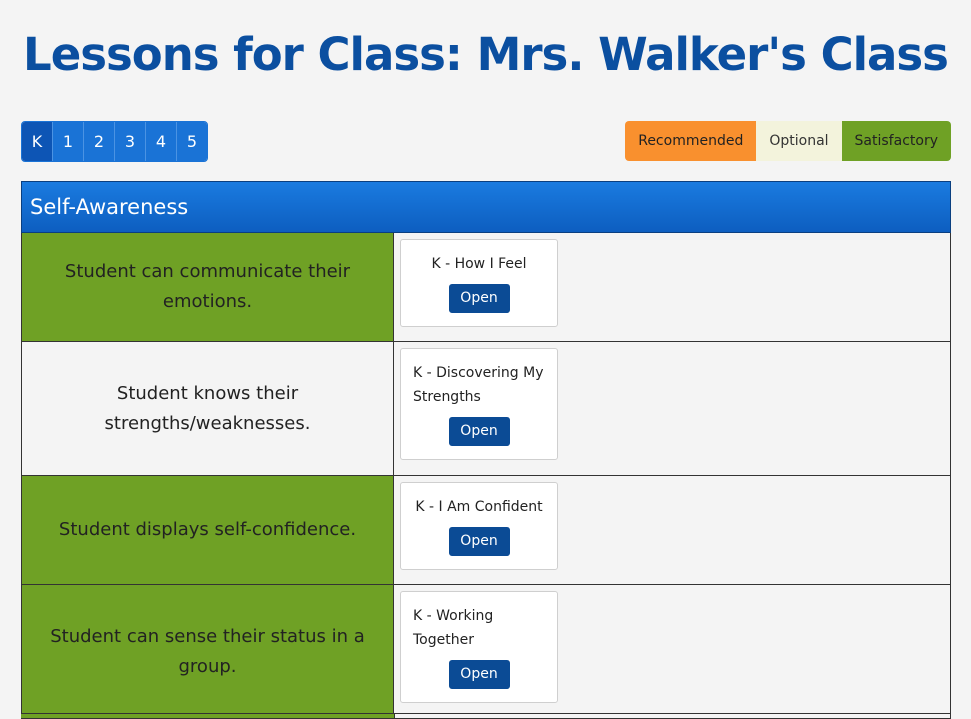 This screenshot has width=971, height=719. I want to click on grade-selector: K 1 2 3 4 5, so click(114, 141).